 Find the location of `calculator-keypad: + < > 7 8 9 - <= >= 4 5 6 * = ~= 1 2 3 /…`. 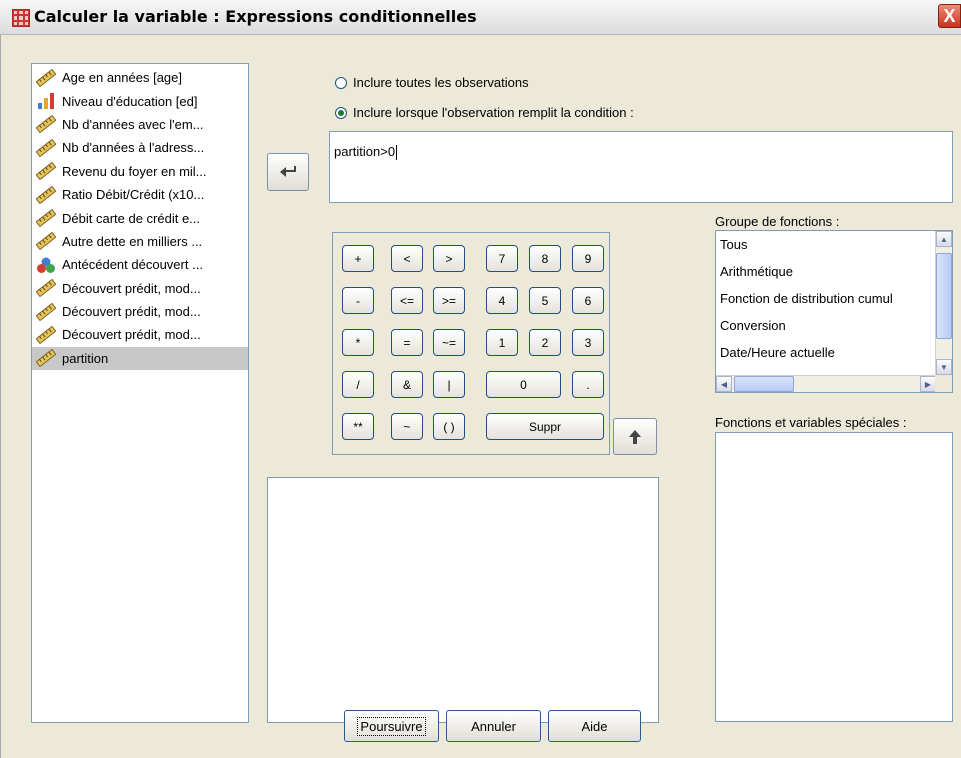

calculator-keypad: + < > 7 8 9 - <= >= 4 5 6 * = ~= 1 2 3 /… is located at coordinates (471, 343).